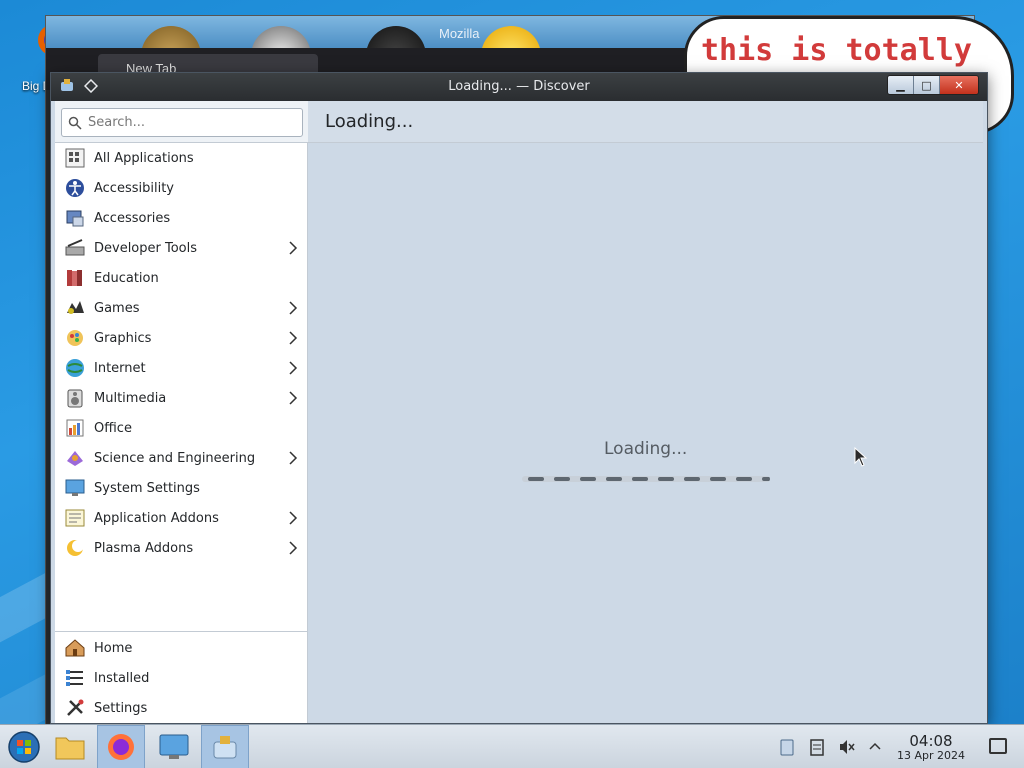 The image size is (1024, 768). Describe the element at coordinates (875, 747) in the screenshot. I see `tray-expand-icon` at that location.